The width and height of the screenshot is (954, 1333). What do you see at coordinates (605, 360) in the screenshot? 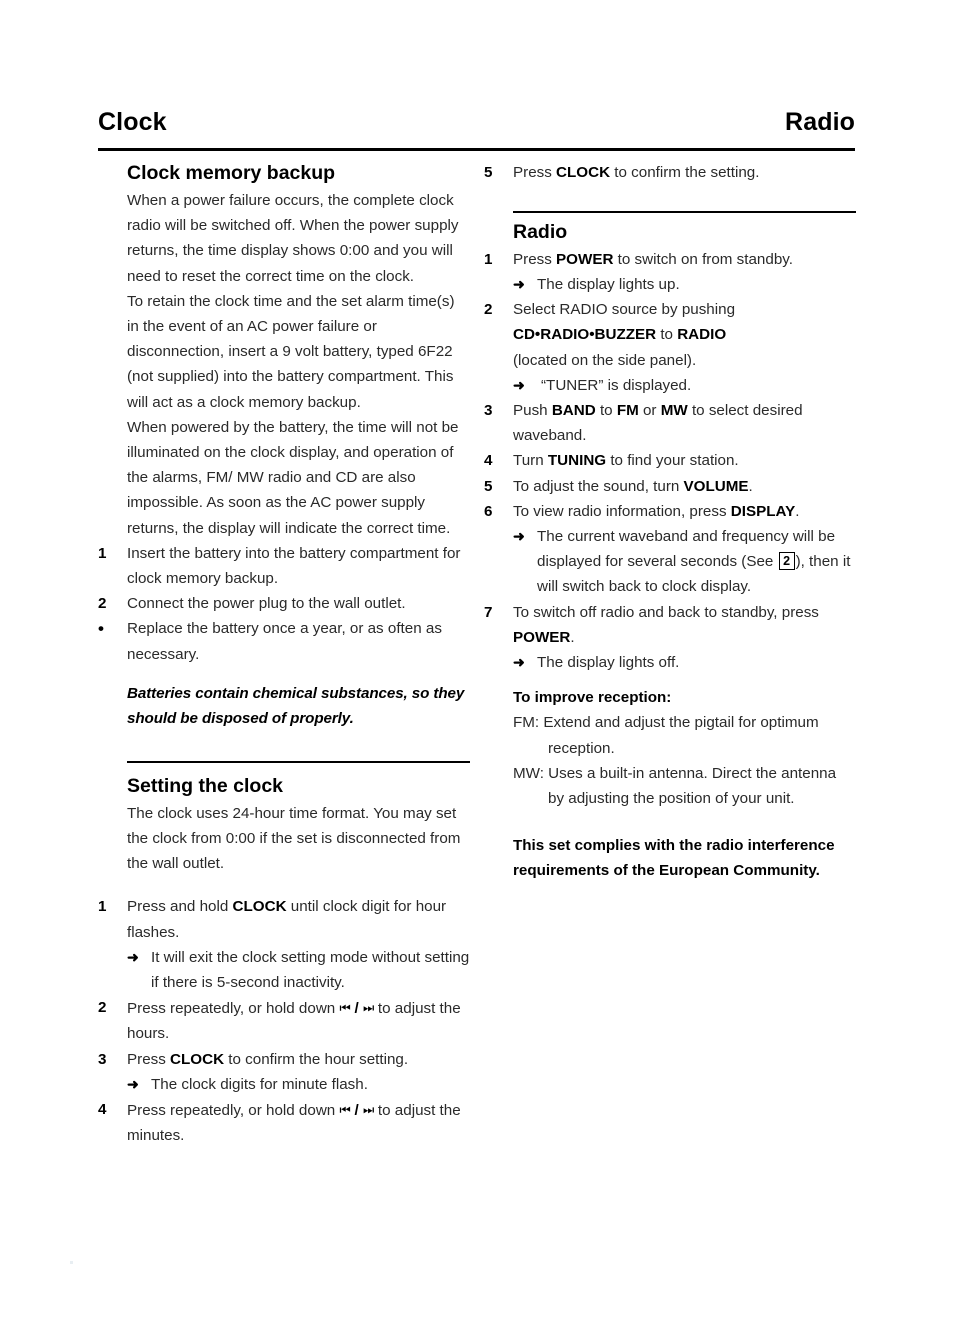
I see `step-line-3: (located on the side panel).` at bounding box center [605, 360].